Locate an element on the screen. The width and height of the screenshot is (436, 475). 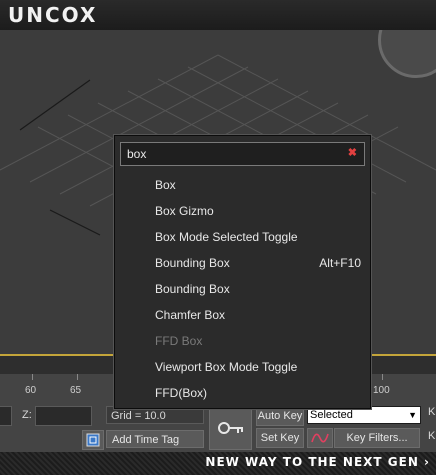
result-item-disabled: FFD Box is located at coordinates (242, 341).